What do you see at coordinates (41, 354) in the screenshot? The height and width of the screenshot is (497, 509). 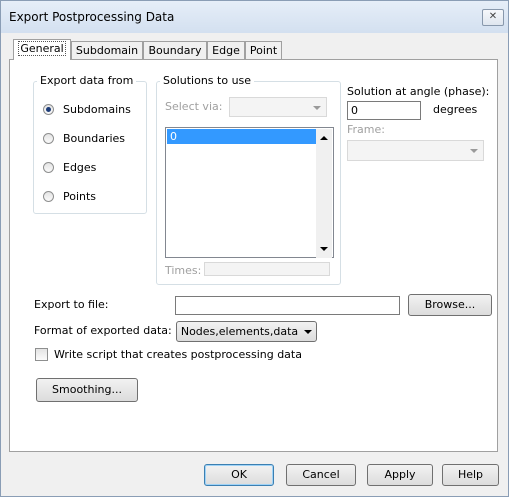 I see `write-script-checkbox` at bounding box center [41, 354].